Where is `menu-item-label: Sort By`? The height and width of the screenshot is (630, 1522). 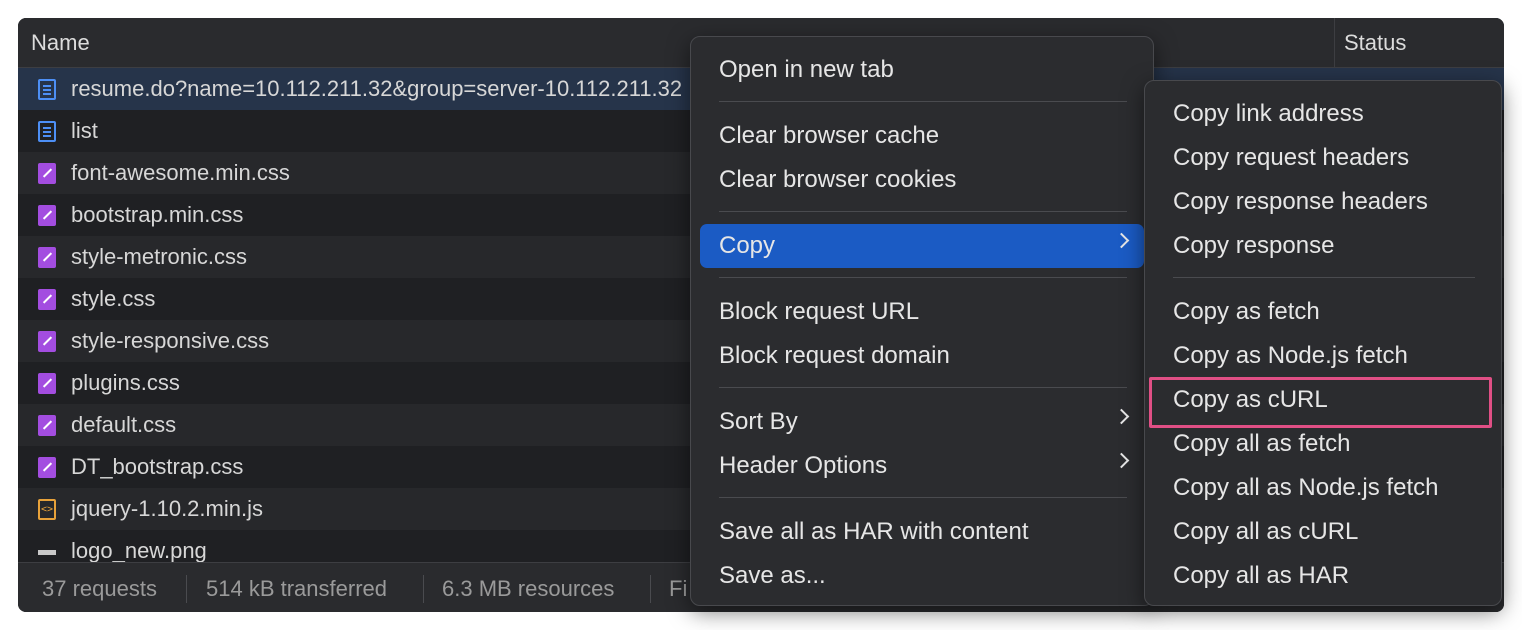 menu-item-label: Sort By is located at coordinates (758, 421).